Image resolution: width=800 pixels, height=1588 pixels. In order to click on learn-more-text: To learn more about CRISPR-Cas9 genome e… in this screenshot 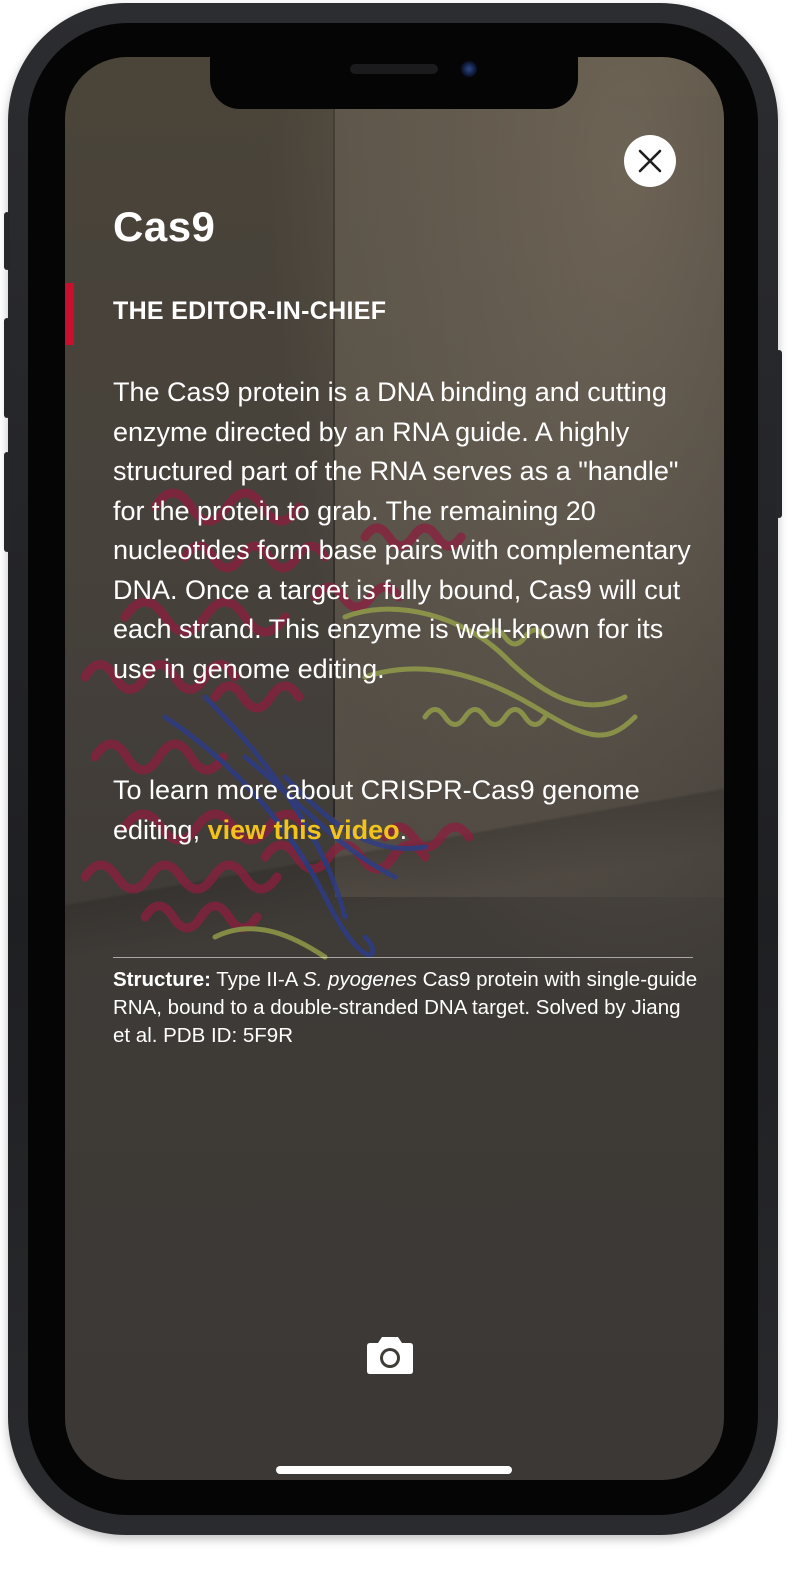, I will do `click(408, 810)`.